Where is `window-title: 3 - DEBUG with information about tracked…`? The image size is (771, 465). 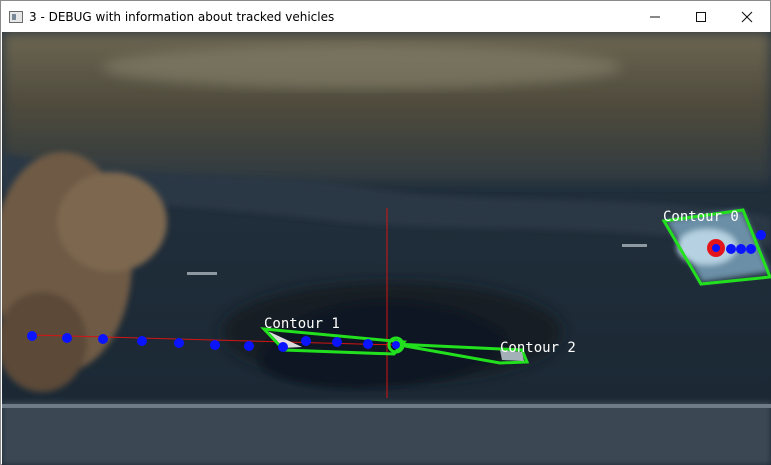
window-title: 3 - DEBUG with information about tracked… is located at coordinates (182, 16).